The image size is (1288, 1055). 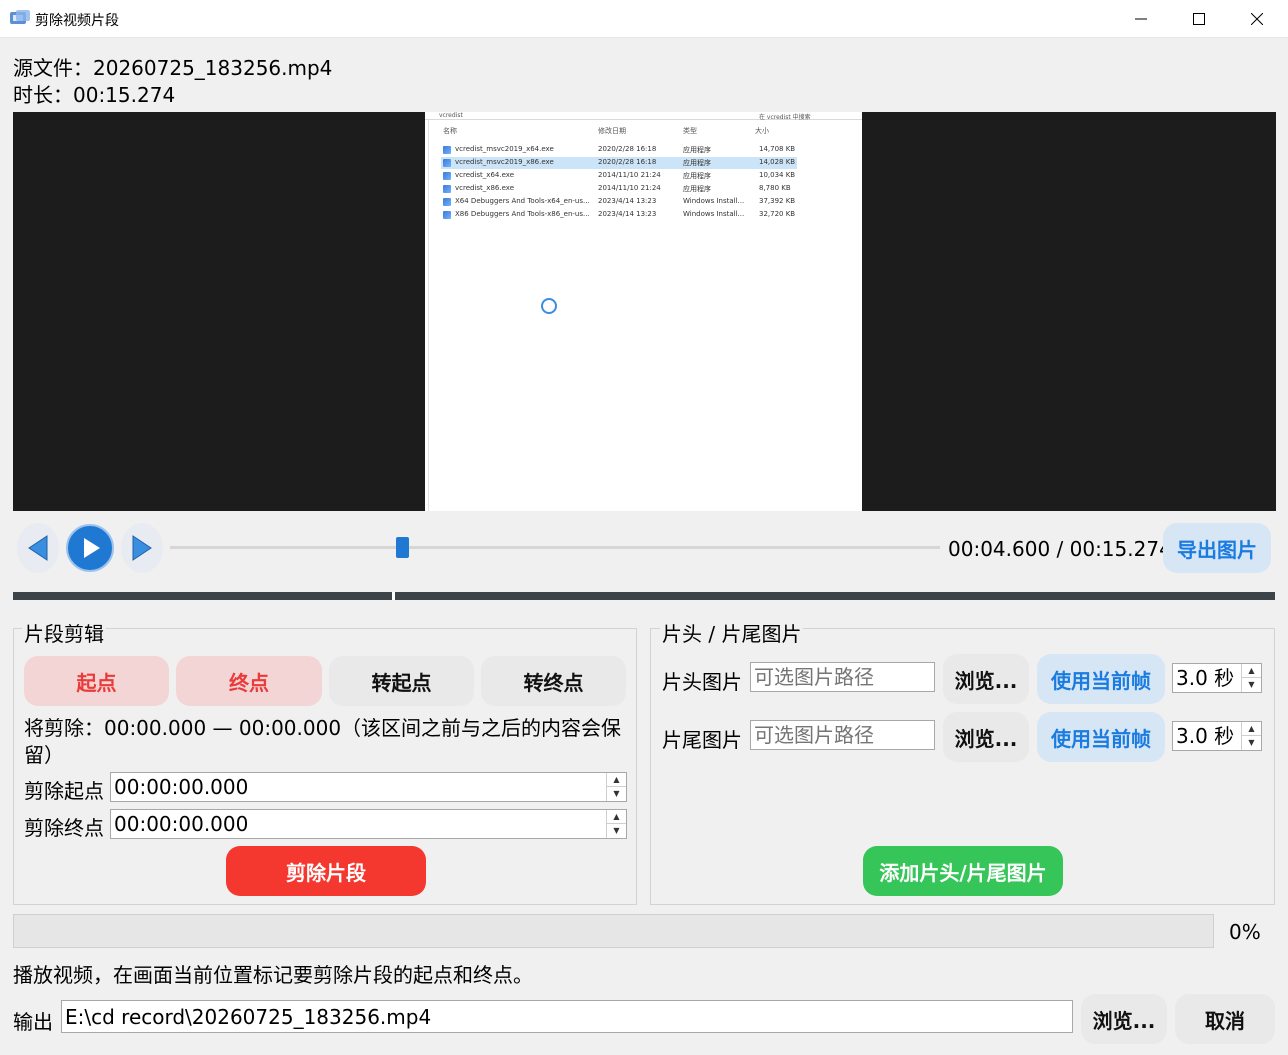 What do you see at coordinates (451, 115) in the screenshot?
I see `explorer-path: vcredist` at bounding box center [451, 115].